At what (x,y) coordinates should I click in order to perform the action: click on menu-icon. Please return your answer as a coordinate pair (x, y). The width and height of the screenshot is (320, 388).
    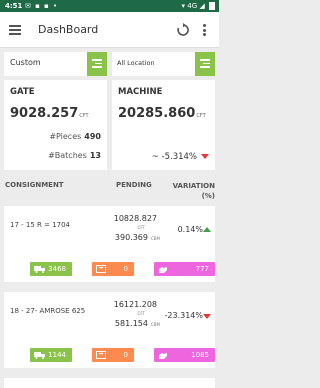
    Looking at the image, I should click on (15, 30).